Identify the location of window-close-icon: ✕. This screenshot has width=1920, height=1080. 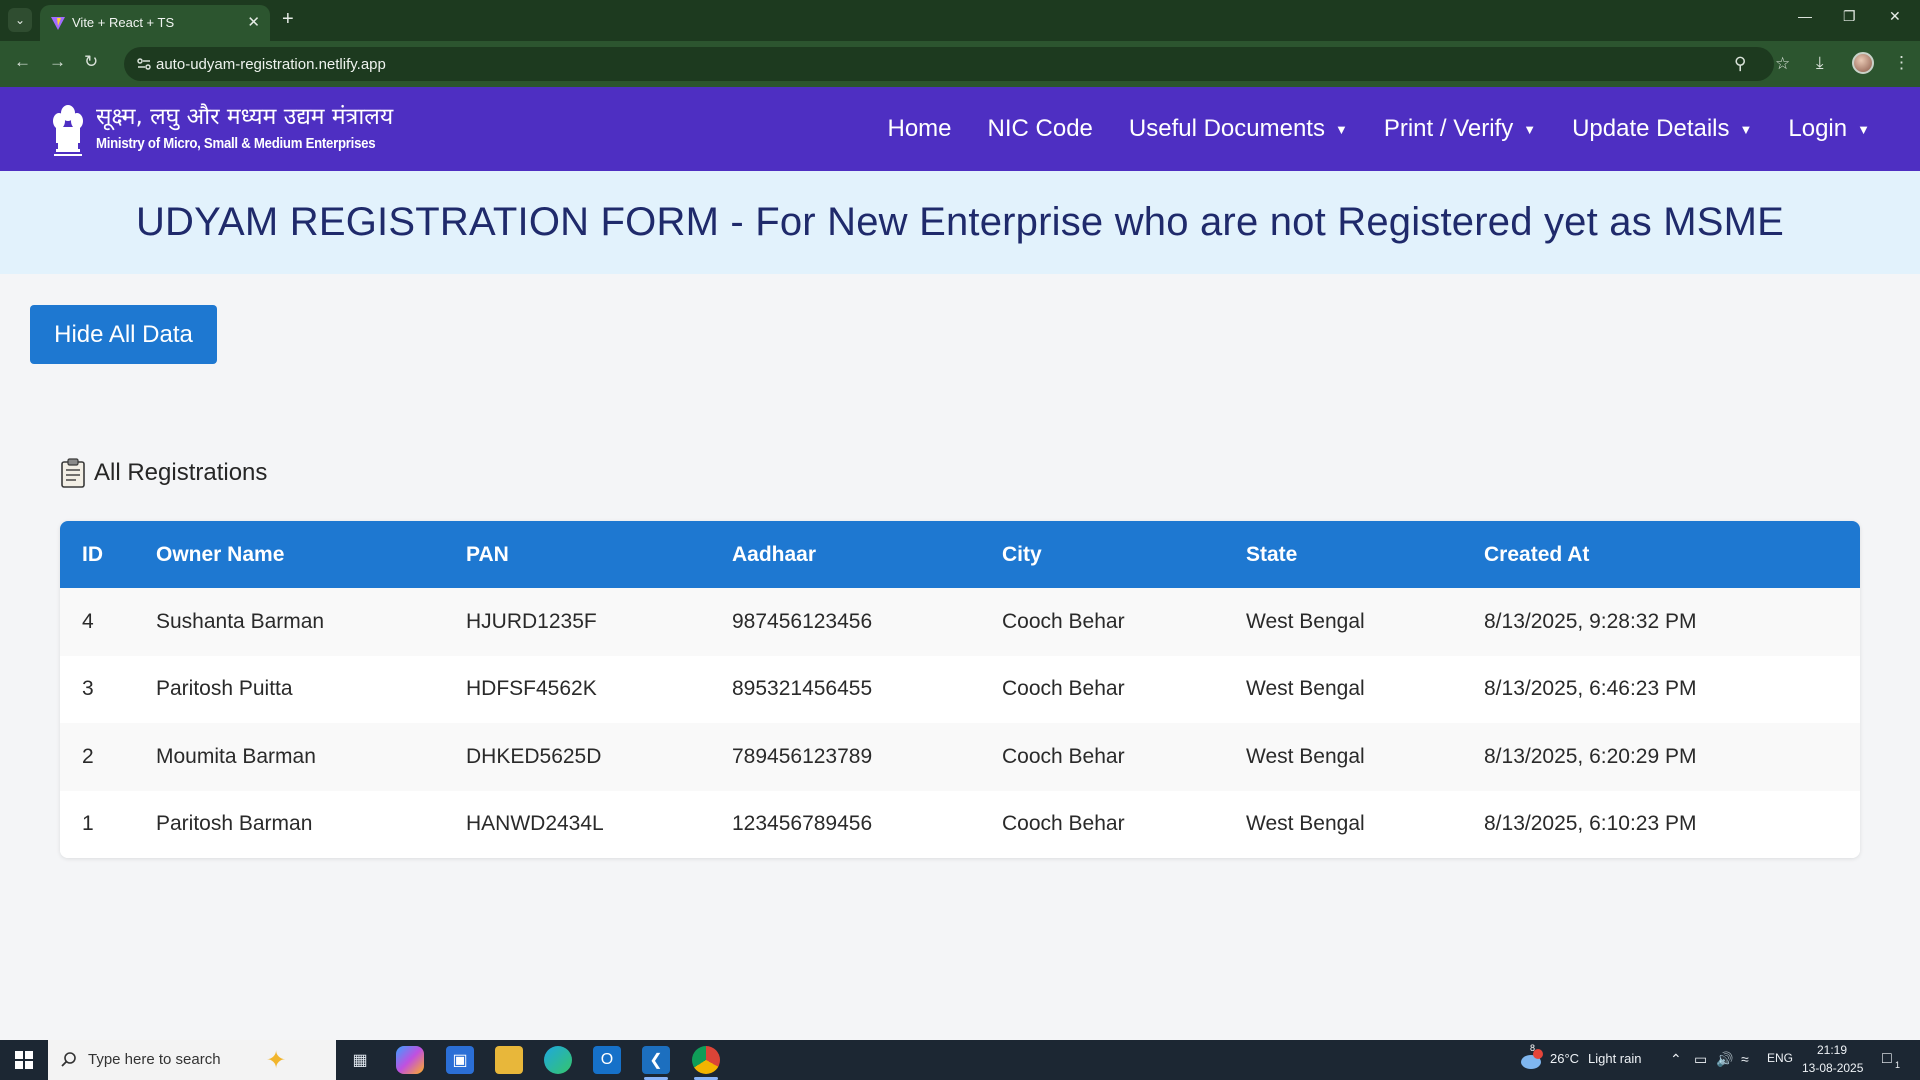
(1895, 16).